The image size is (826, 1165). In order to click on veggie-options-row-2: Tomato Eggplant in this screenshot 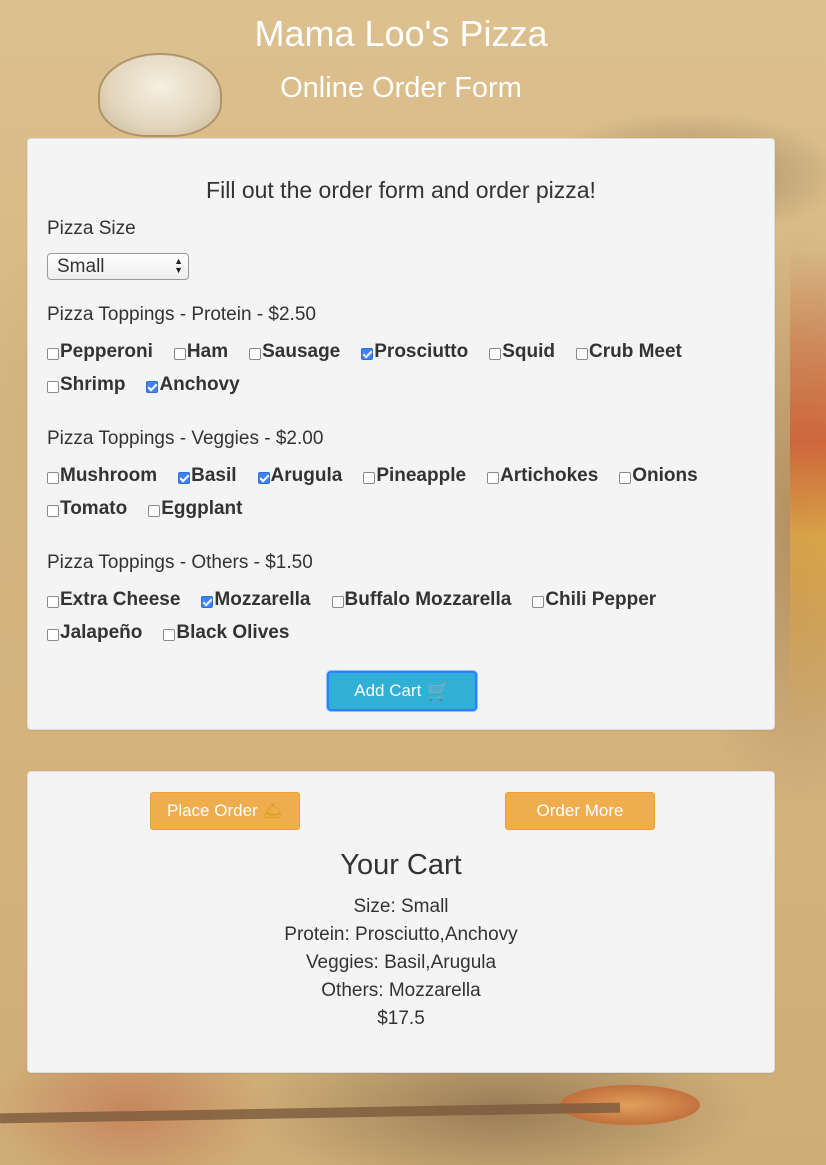, I will do `click(155, 509)`.